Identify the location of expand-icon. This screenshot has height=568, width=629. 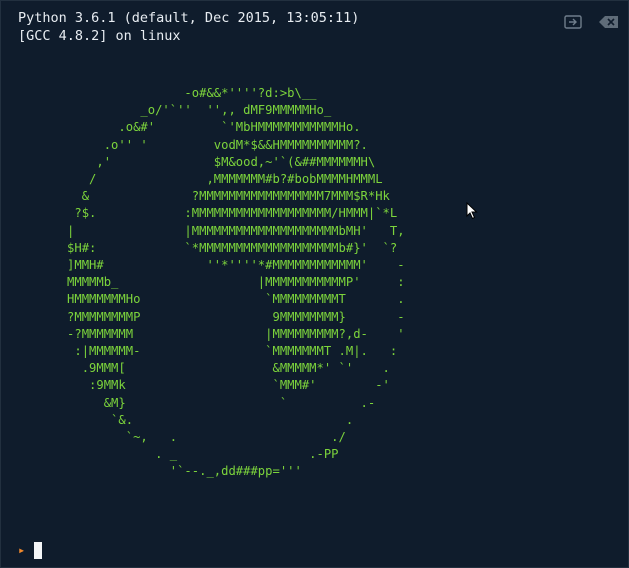
(573, 22).